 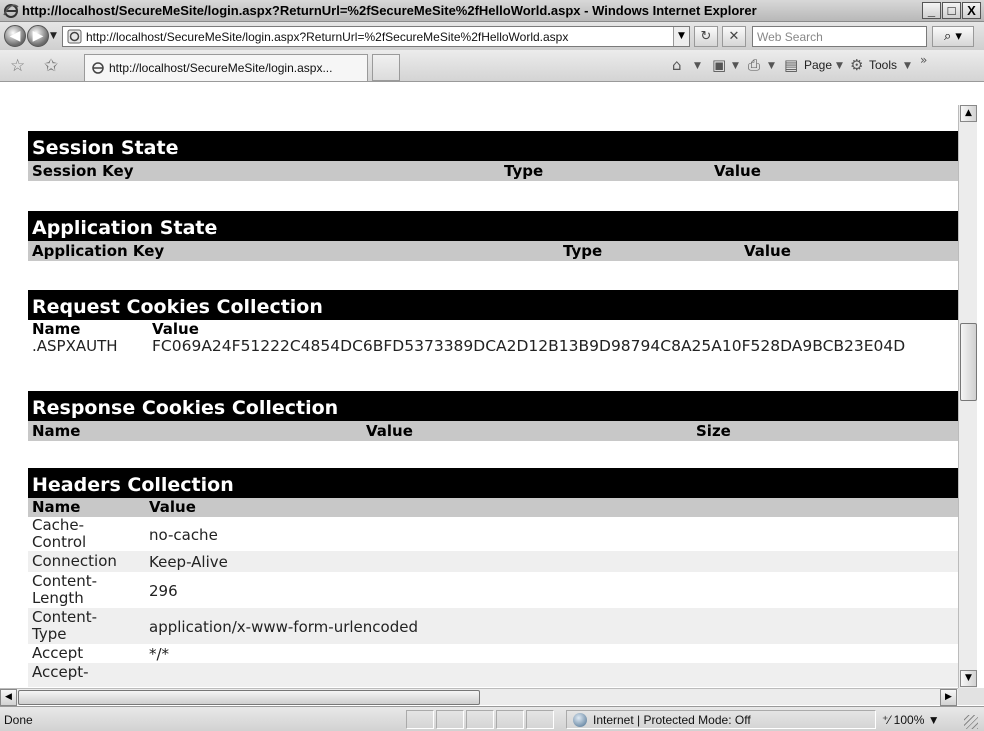 I want to click on header-value: 296, so click(x=163, y=591).